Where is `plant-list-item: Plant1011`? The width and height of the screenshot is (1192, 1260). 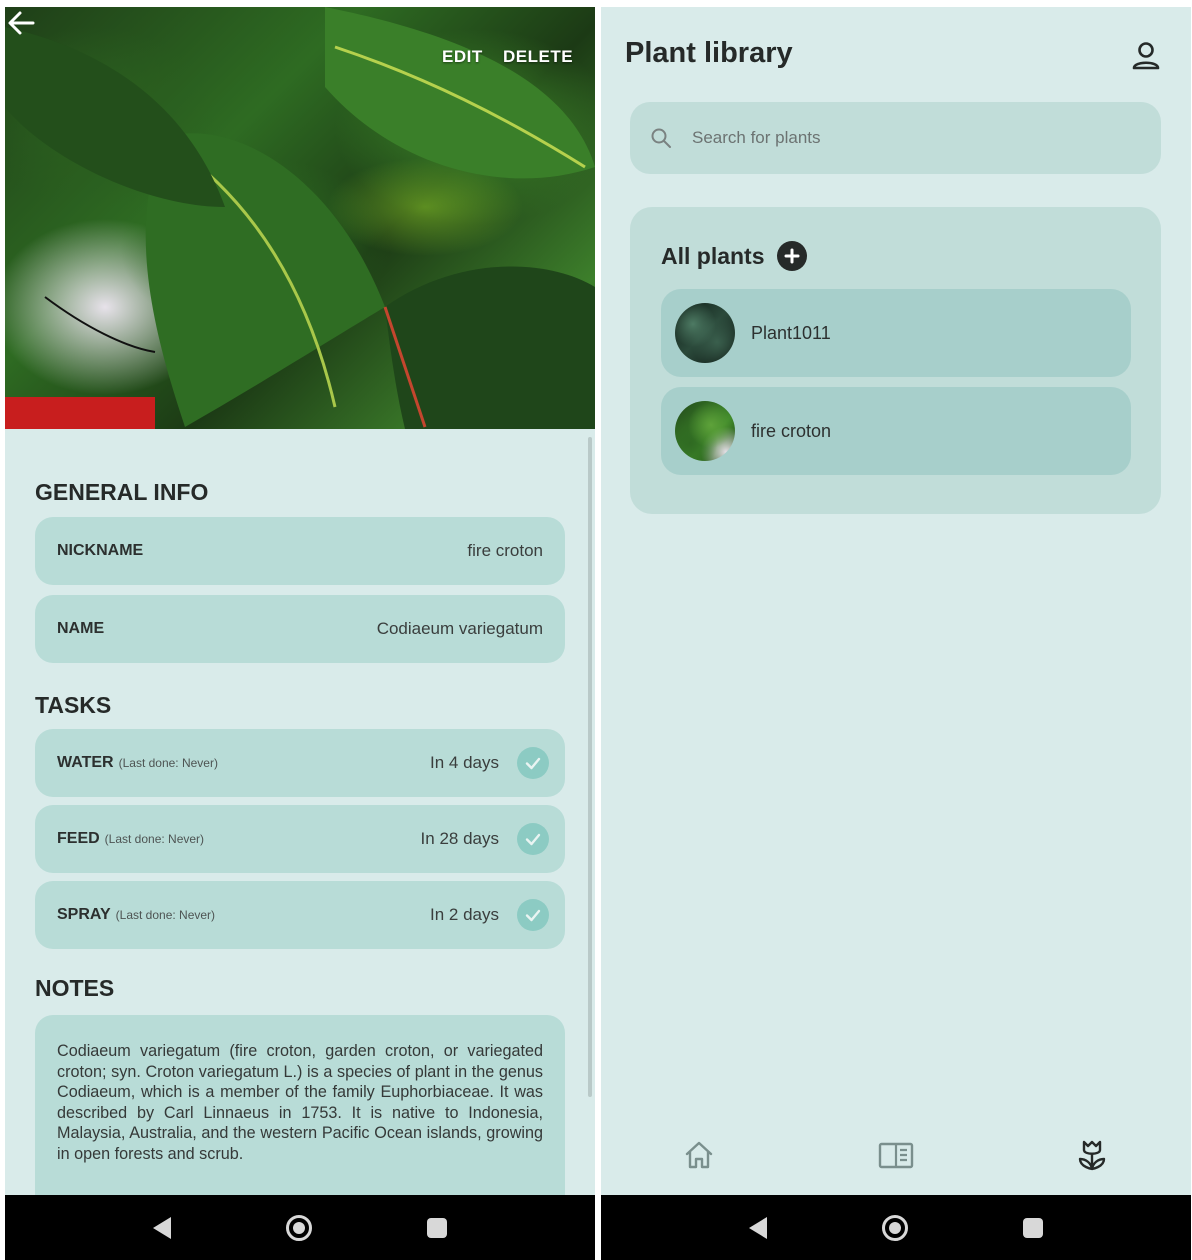 plant-list-item: Plant1011 is located at coordinates (896, 333).